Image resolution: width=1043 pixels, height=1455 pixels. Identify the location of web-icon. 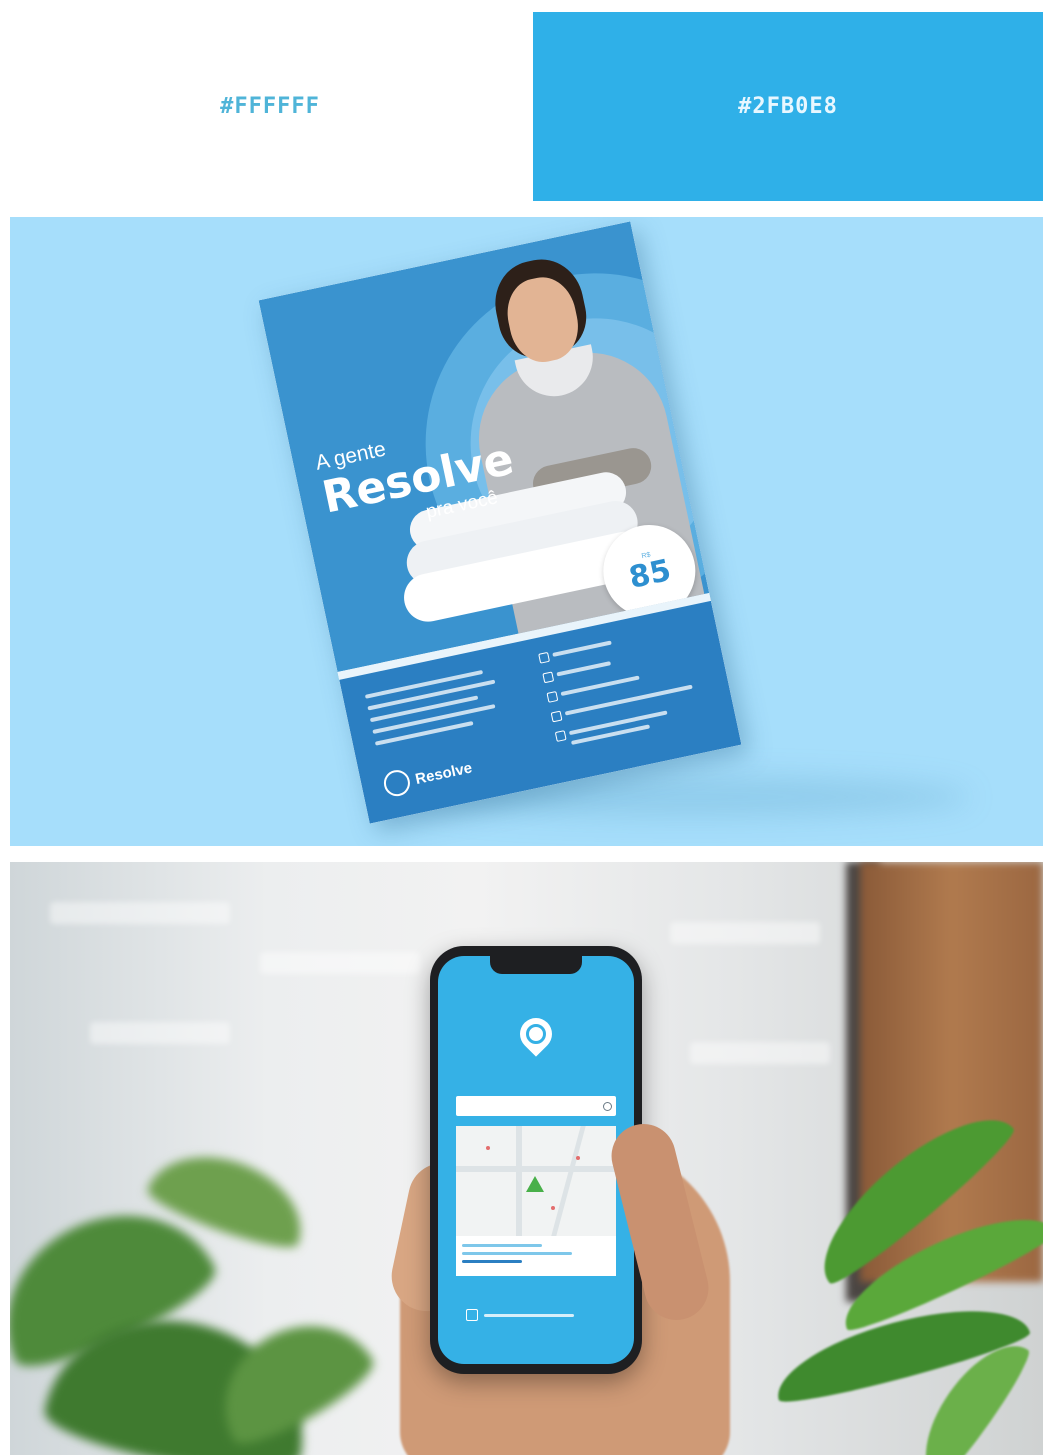
(556, 716).